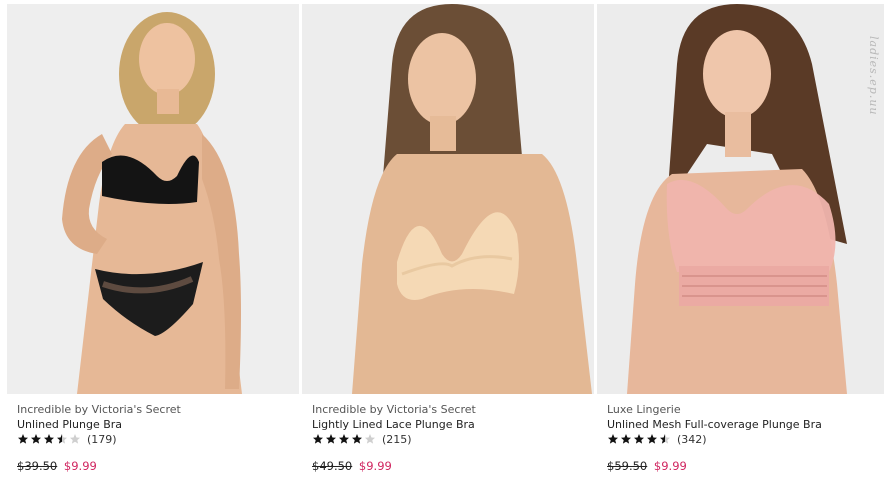  I want to click on review-count: (179), so click(102, 439).